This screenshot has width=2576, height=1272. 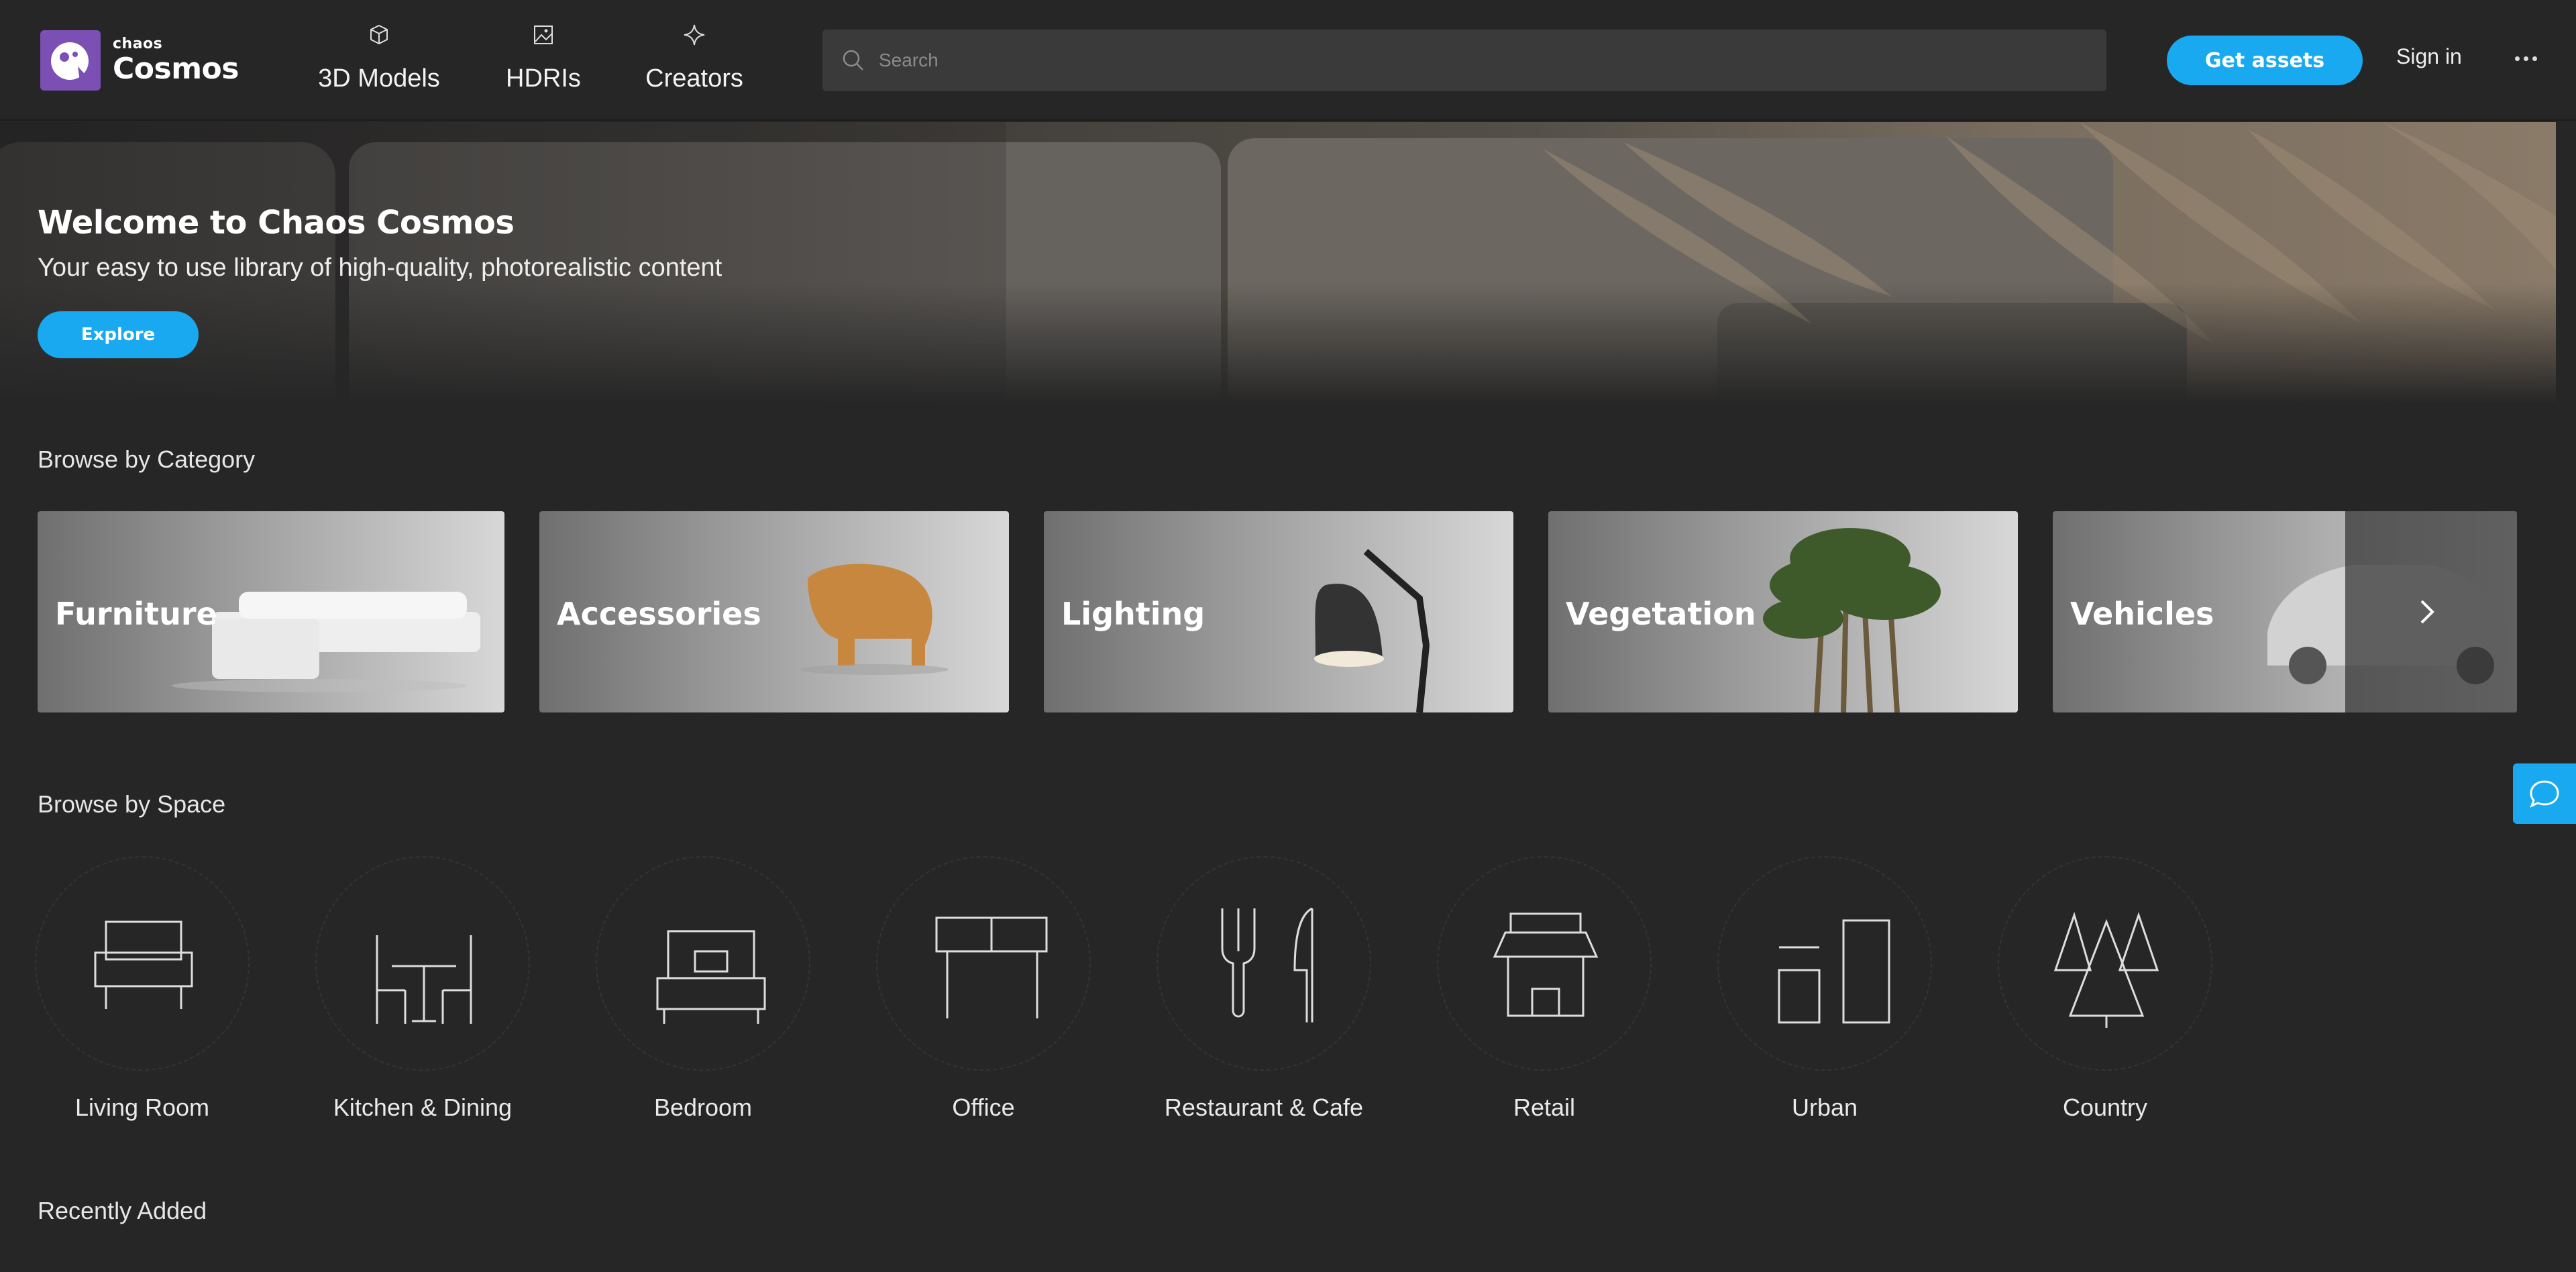 I want to click on space-label: Urban, so click(x=1824, y=1107).